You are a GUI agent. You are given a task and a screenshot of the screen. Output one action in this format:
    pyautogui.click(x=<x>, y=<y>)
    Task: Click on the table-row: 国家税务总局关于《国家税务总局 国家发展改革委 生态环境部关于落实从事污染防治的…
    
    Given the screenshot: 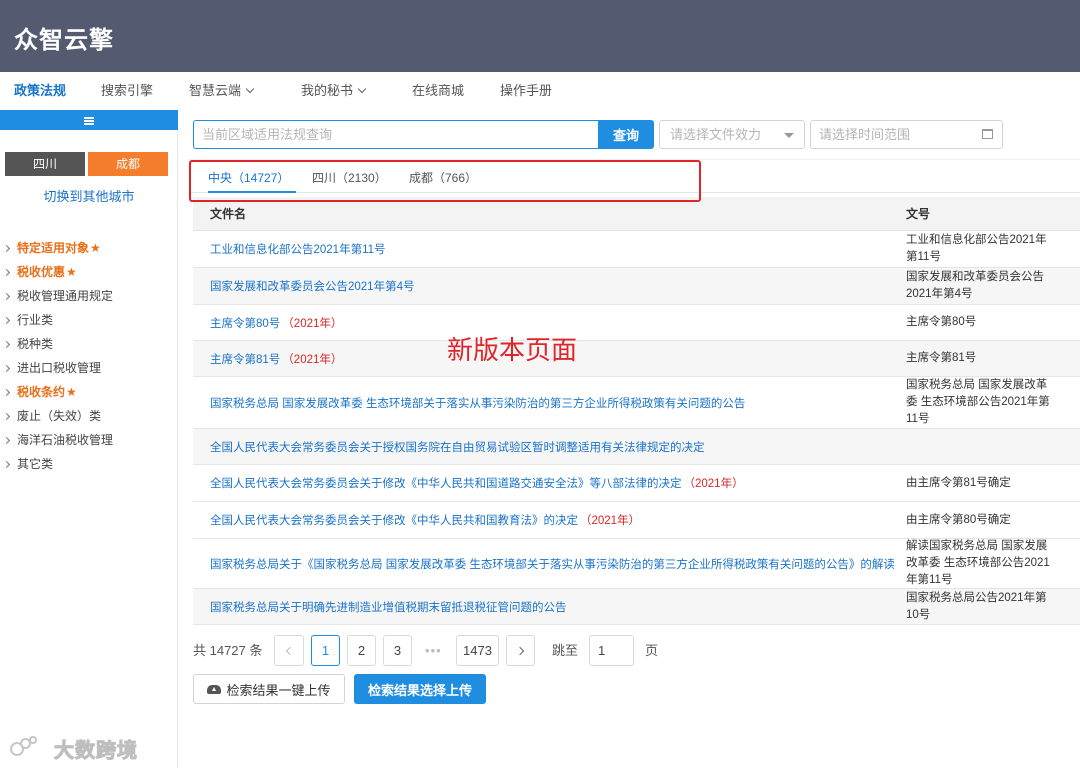 What is the action you would take?
    pyautogui.click(x=636, y=564)
    